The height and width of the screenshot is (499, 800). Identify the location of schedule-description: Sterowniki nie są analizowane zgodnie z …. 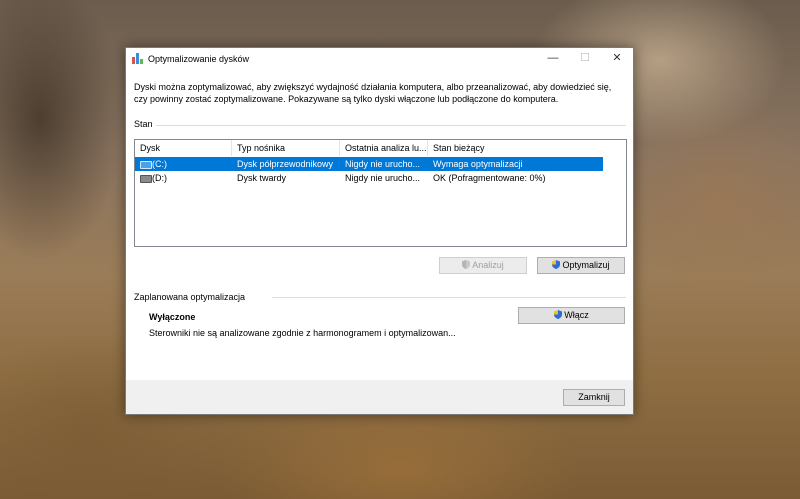
(302, 333).